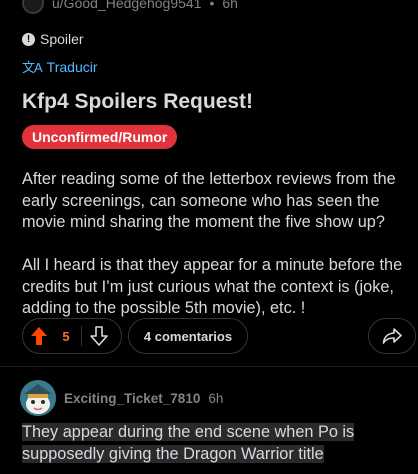 The width and height of the screenshot is (418, 474). What do you see at coordinates (28, 39) in the screenshot?
I see `spoiler-icon: !` at bounding box center [28, 39].